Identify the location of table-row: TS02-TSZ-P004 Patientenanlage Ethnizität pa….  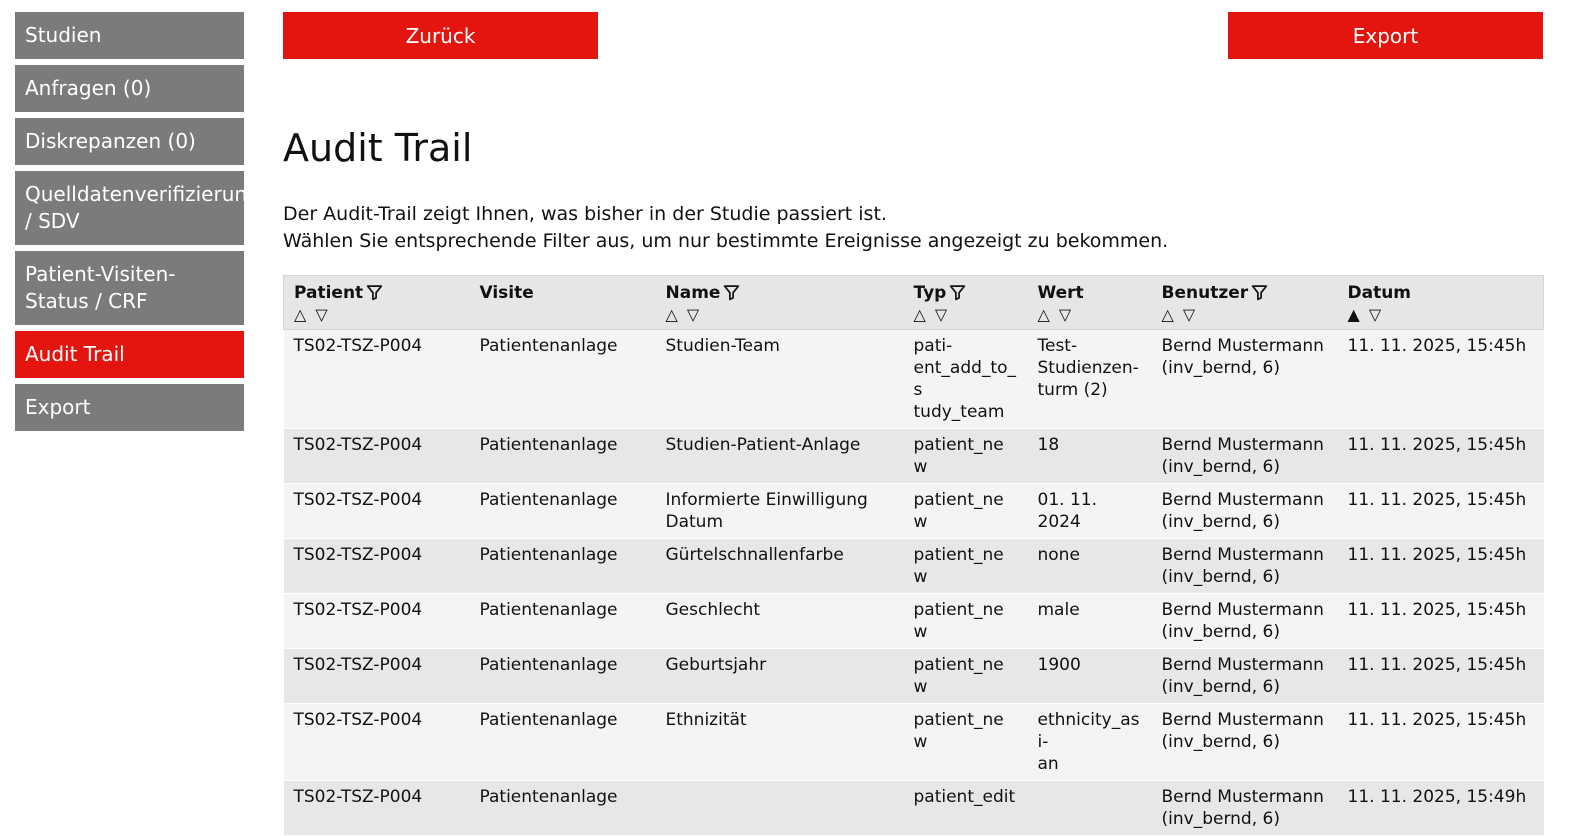
(913, 742).